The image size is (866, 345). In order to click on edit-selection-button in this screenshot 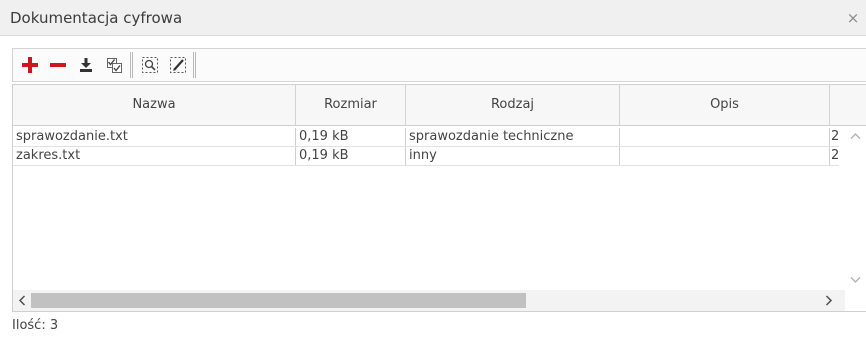, I will do `click(178, 65)`.